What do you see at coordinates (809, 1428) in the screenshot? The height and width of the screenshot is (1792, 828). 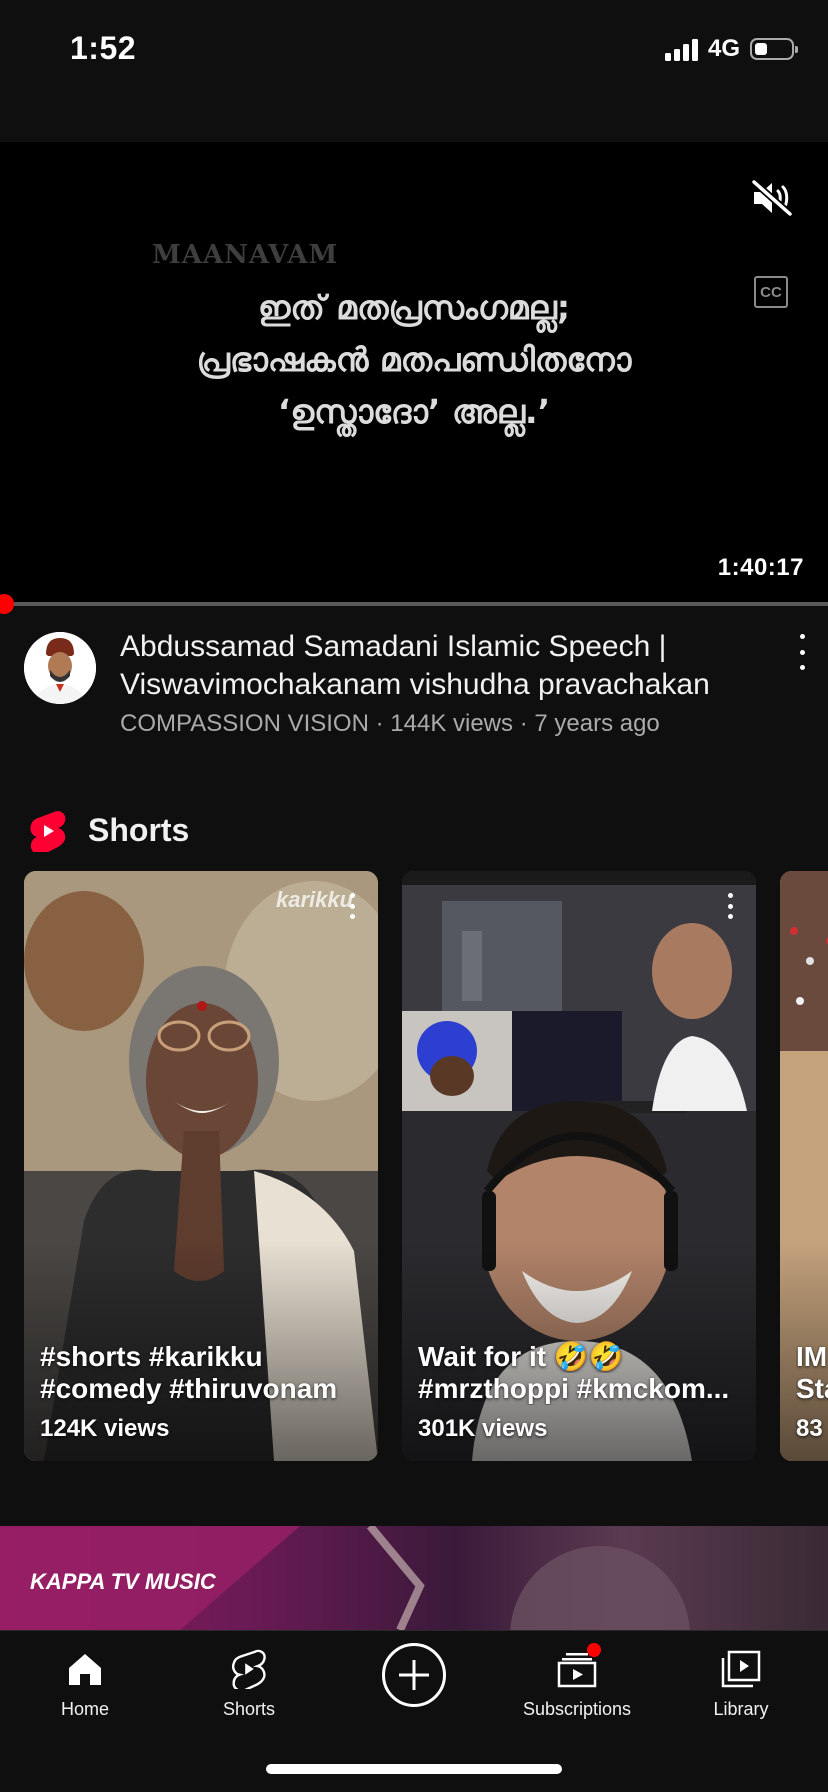 I see `short-views: 83` at bounding box center [809, 1428].